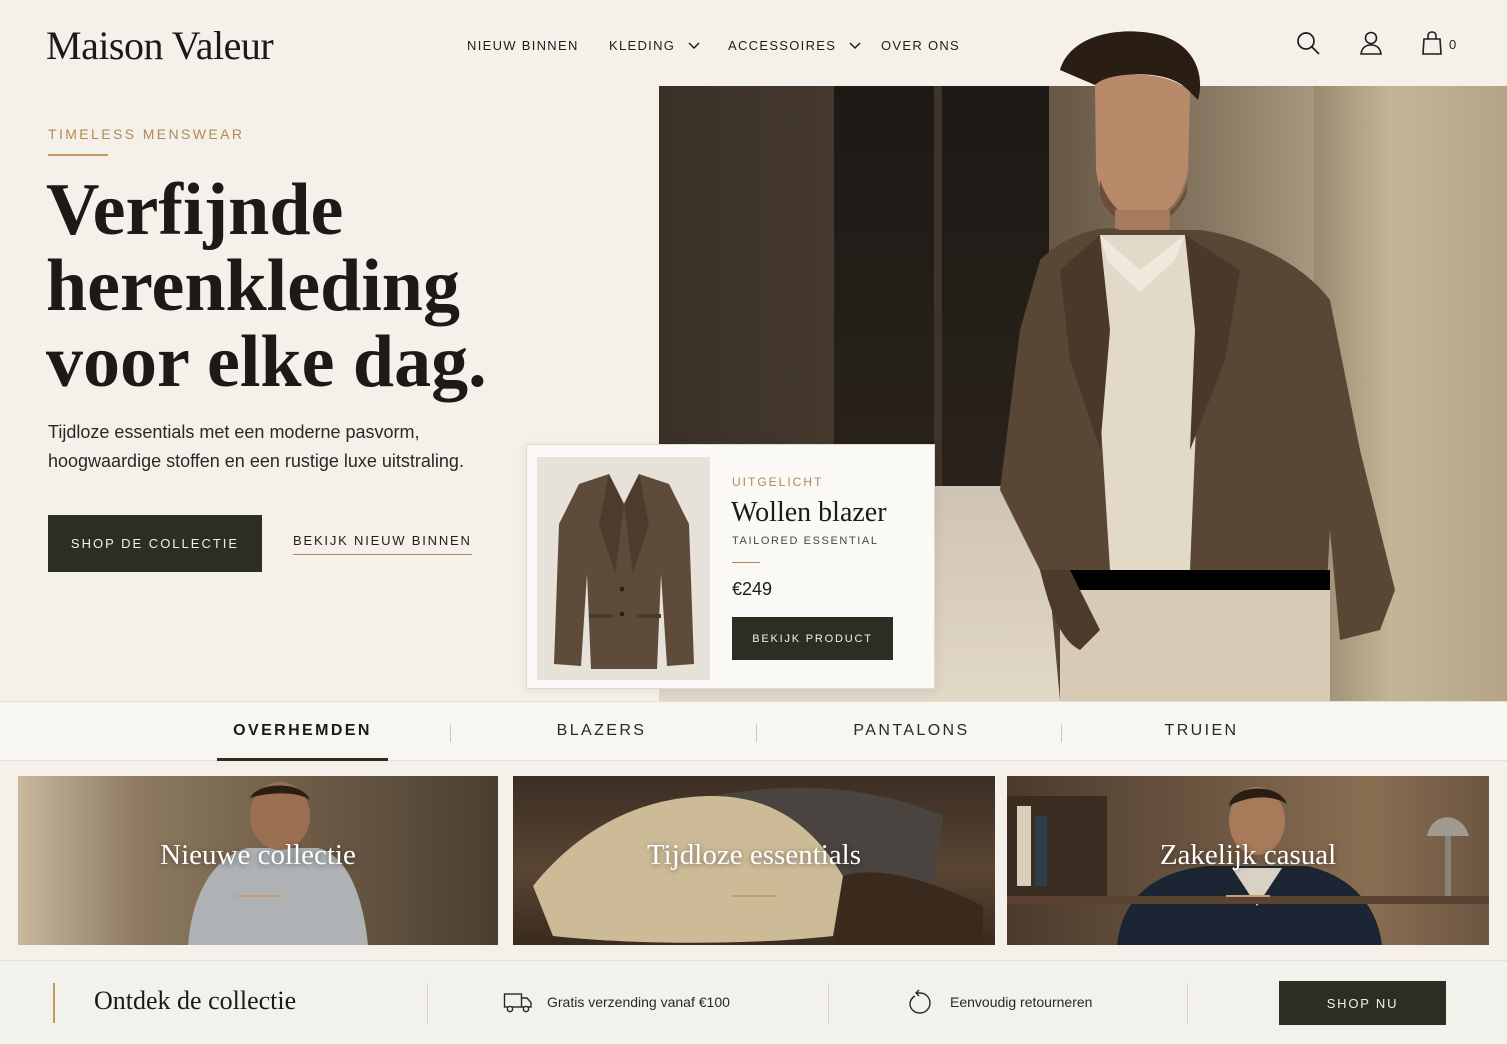 This screenshot has height=1044, width=1507. Describe the element at coordinates (812, 638) in the screenshot. I see `view-product-button: BEKIJK PRODUCT` at that location.